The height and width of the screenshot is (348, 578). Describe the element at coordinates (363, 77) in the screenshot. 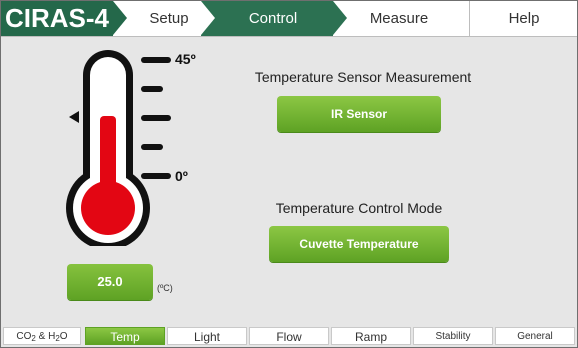

I see `sensor-section-title: Temperature Sensor Measurement` at that location.